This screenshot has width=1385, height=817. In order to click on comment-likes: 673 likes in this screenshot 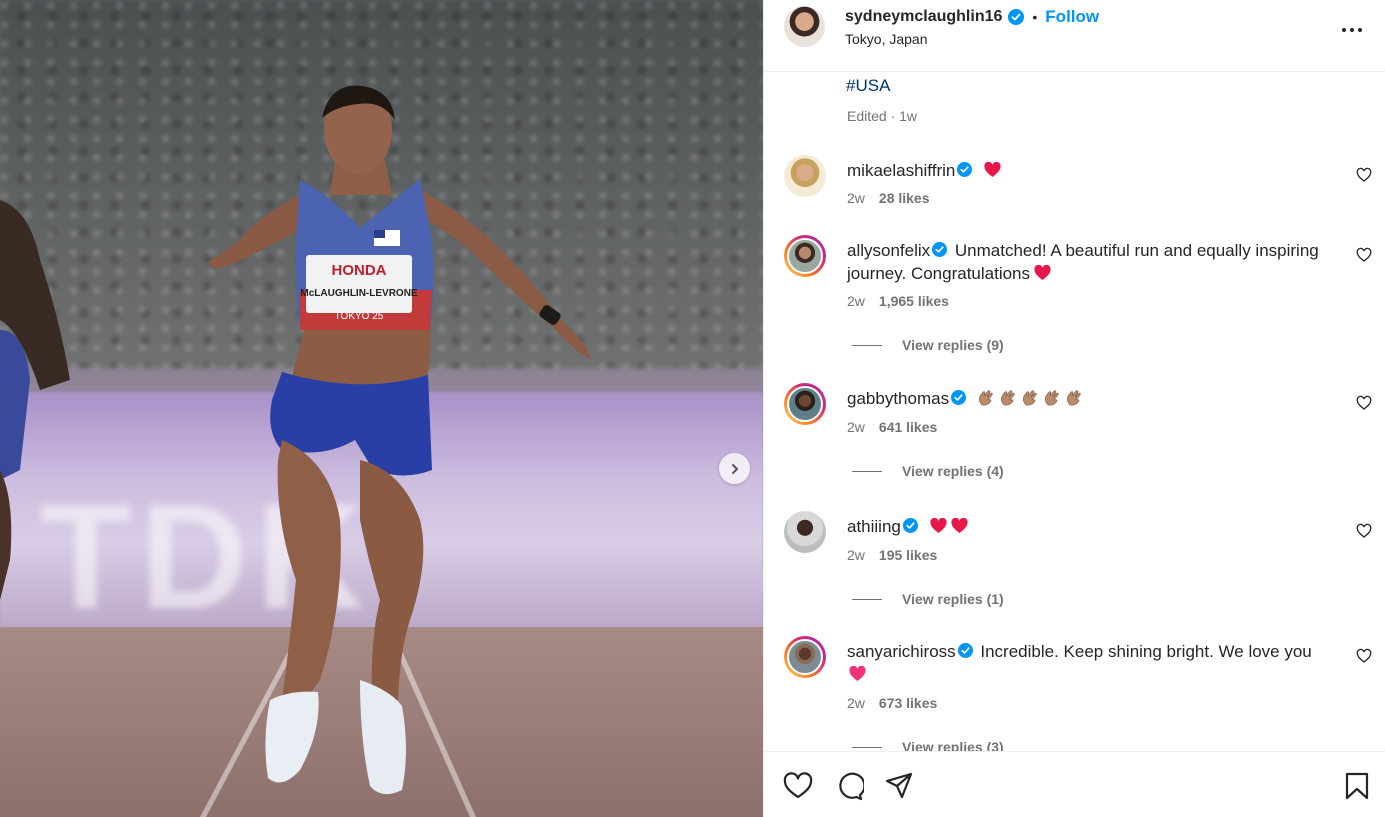, I will do `click(908, 703)`.